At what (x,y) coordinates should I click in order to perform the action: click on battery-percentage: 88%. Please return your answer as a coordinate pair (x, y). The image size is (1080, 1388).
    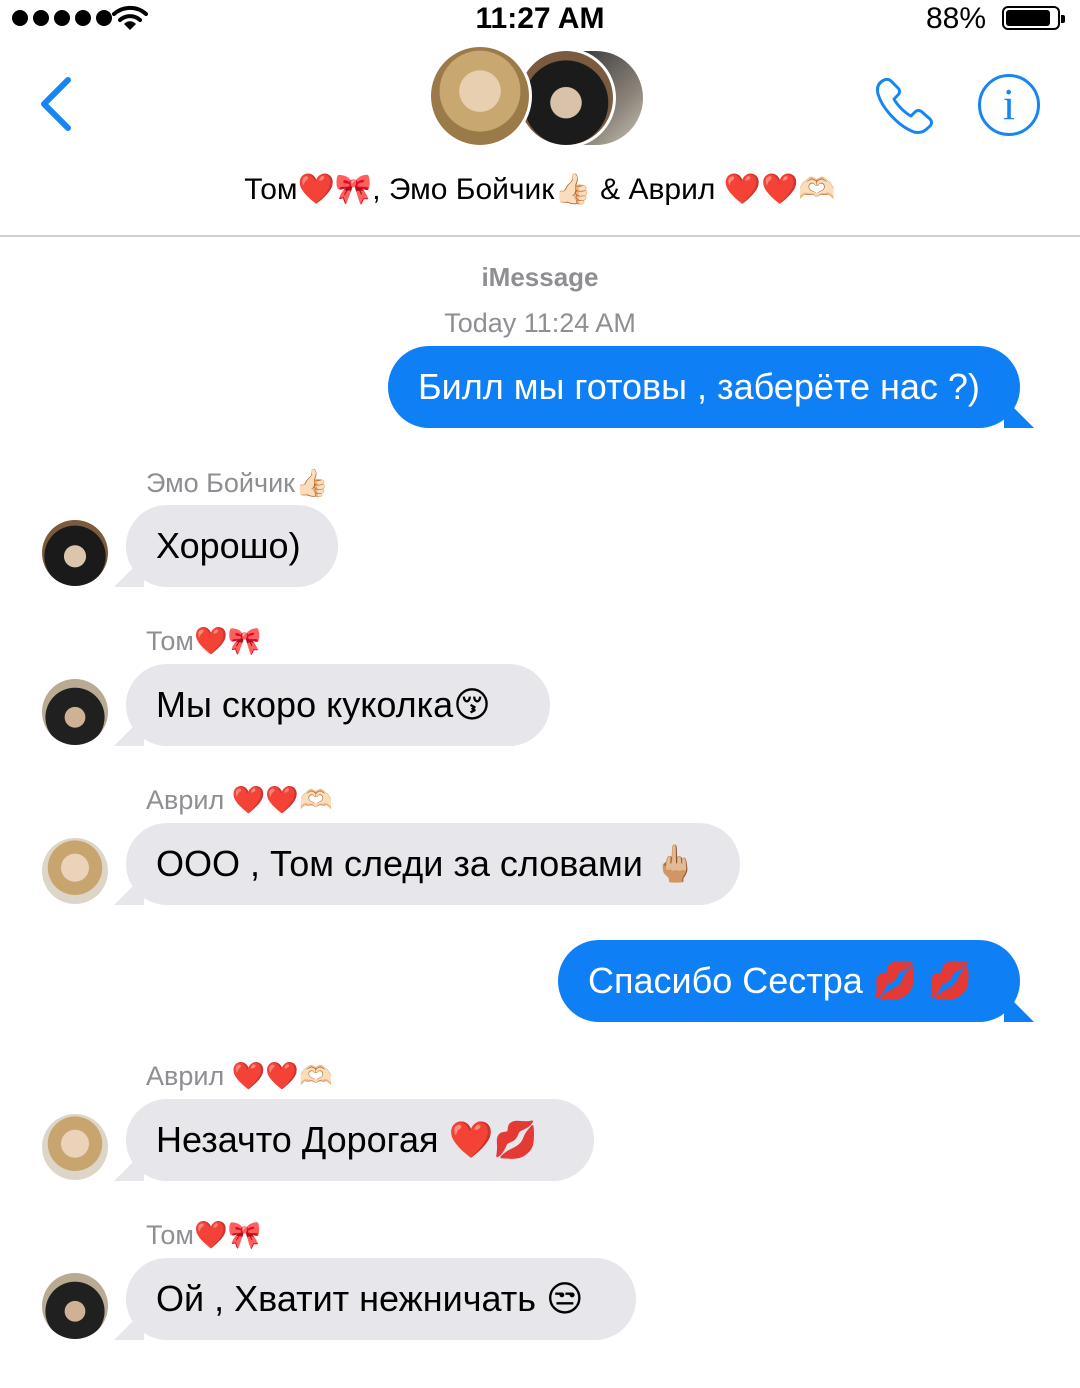
    Looking at the image, I should click on (955, 18).